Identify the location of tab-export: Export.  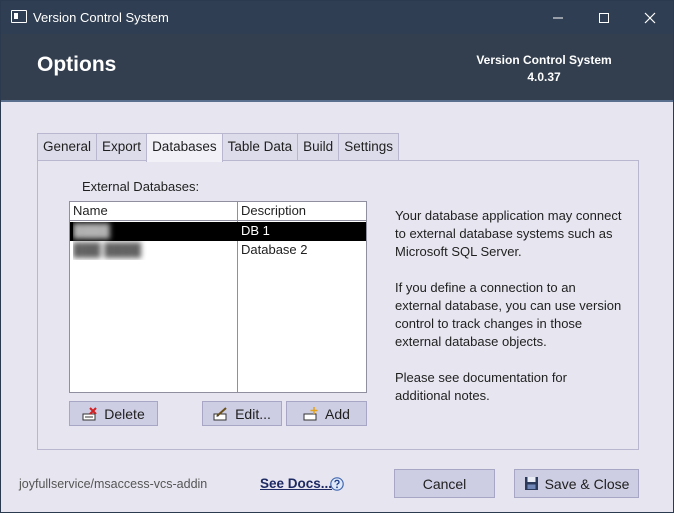
(122, 147).